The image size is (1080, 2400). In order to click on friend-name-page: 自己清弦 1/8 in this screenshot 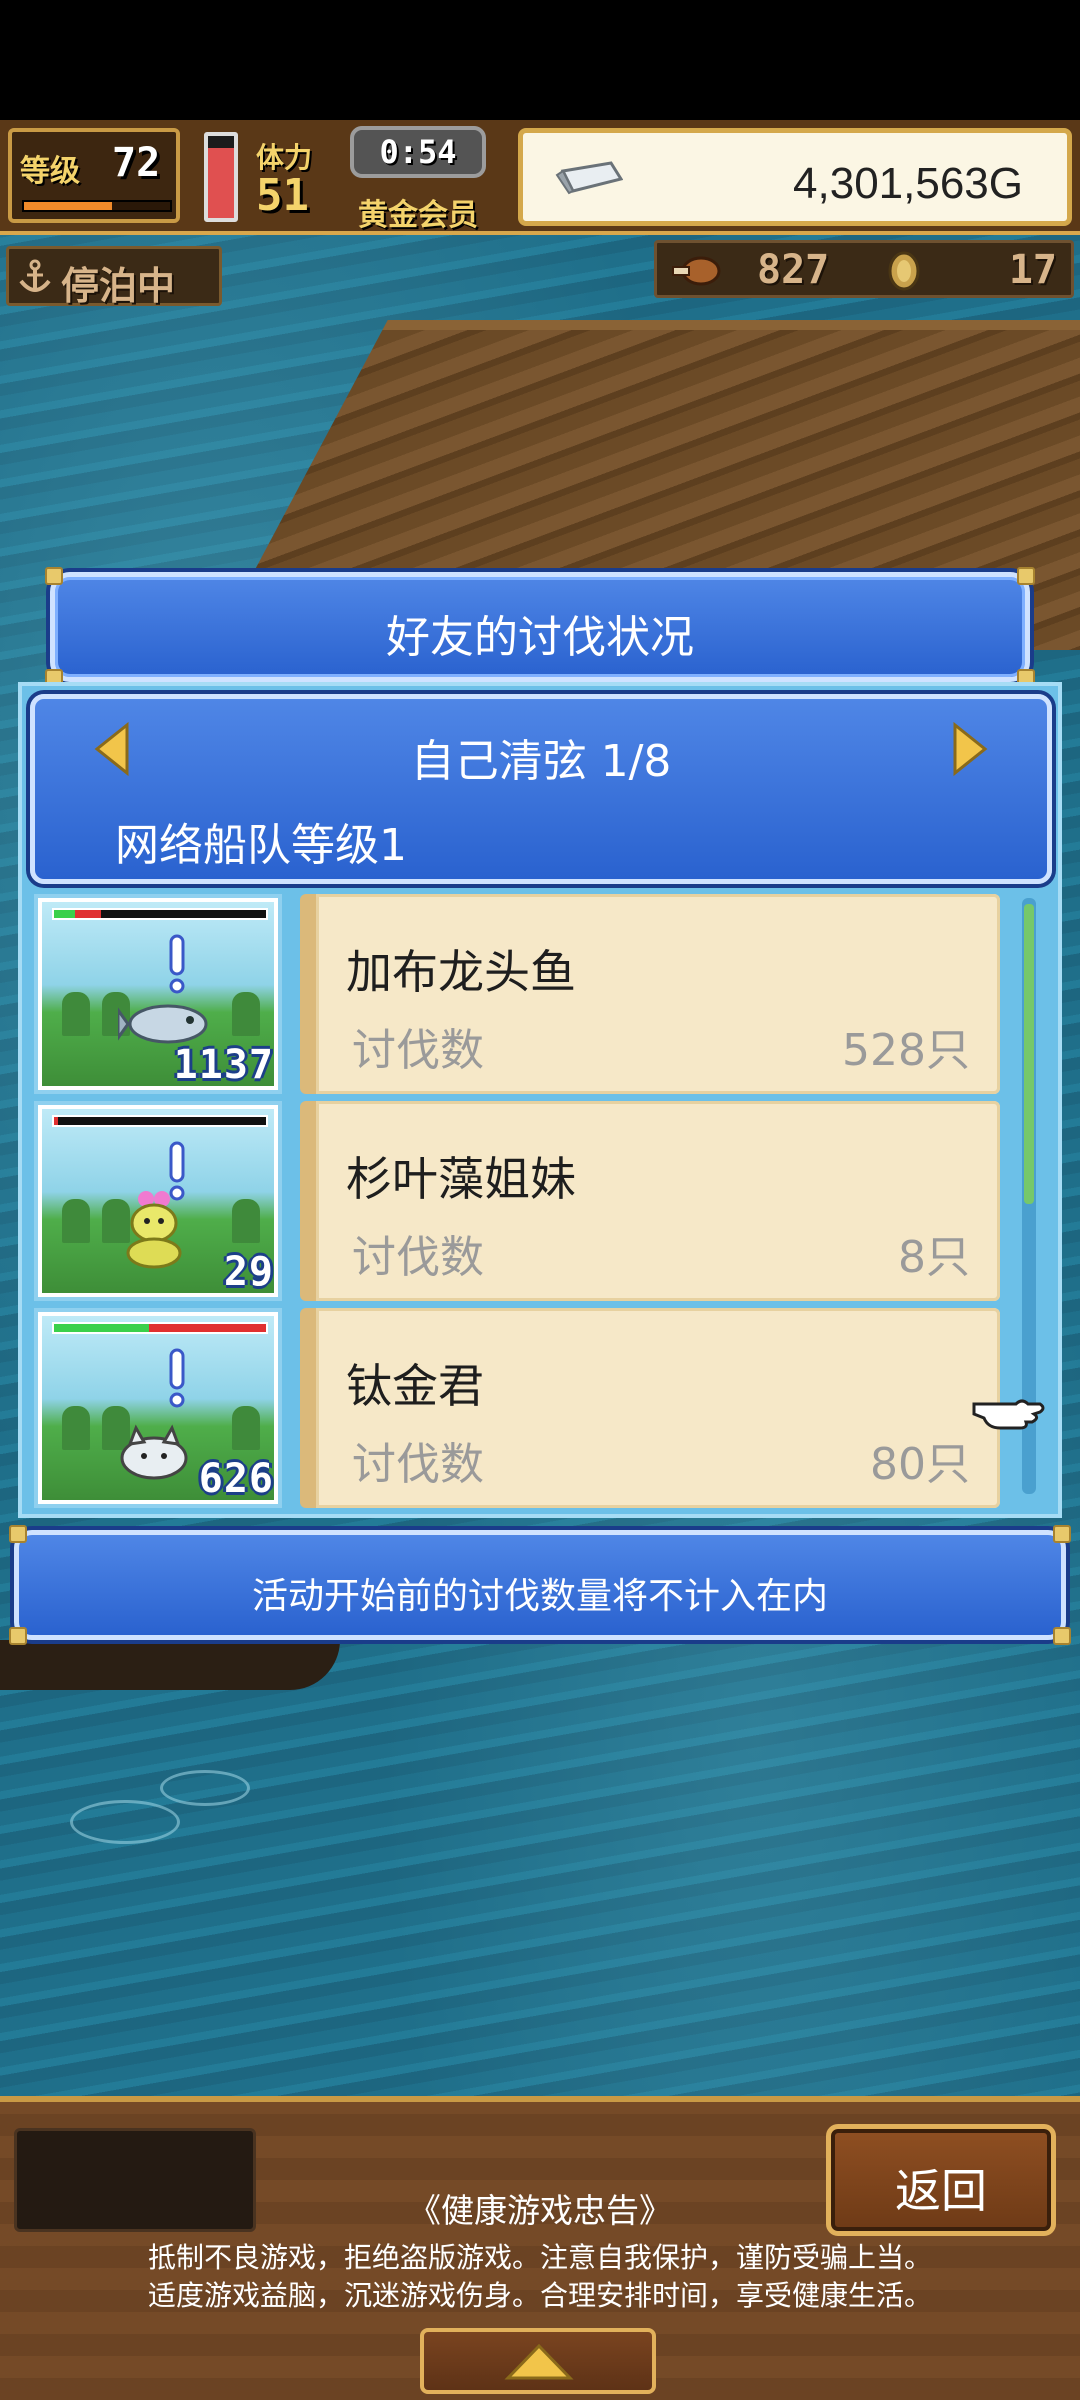, I will do `click(541, 761)`.